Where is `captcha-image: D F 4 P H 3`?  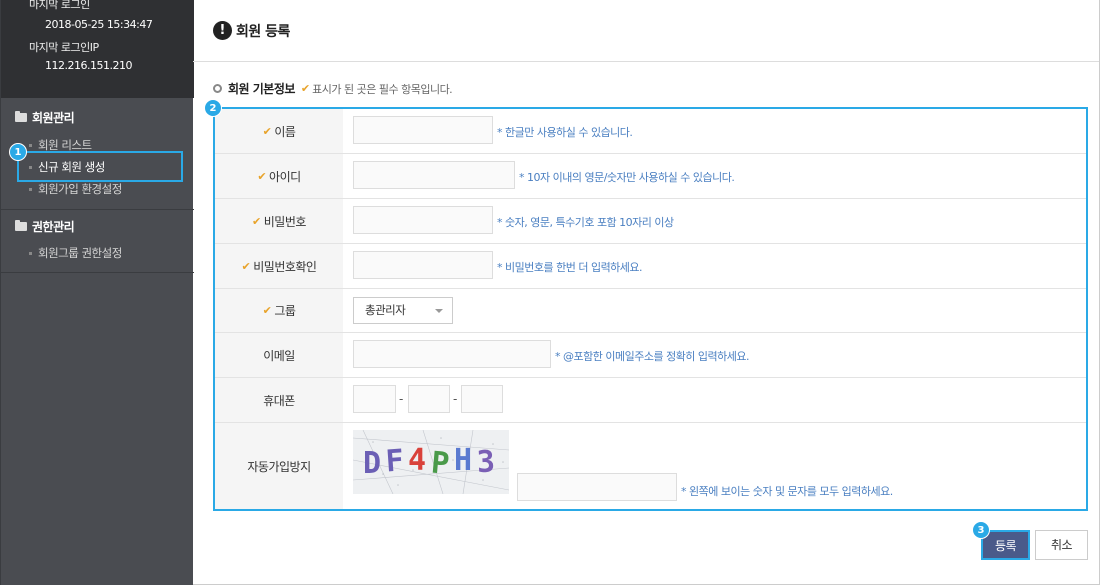
captcha-image: D F 4 P H 3 is located at coordinates (431, 462).